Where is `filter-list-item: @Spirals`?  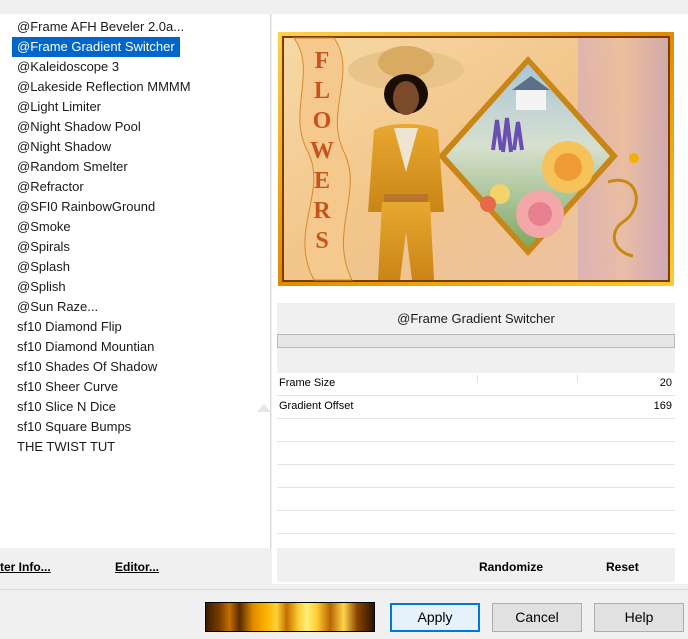
filter-list-item: @Spirals is located at coordinates (43, 247).